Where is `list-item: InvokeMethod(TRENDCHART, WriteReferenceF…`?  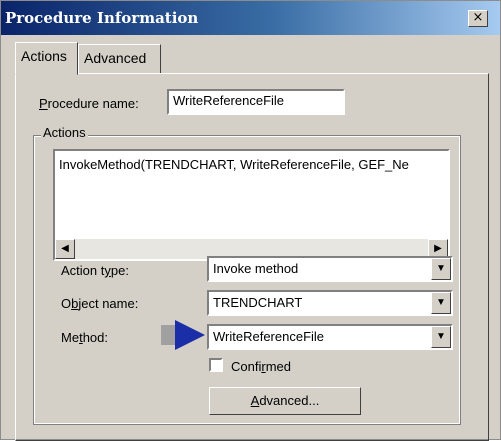
list-item: InvokeMethod(TRENDCHART, WriteReferenceF… is located at coordinates (234, 164).